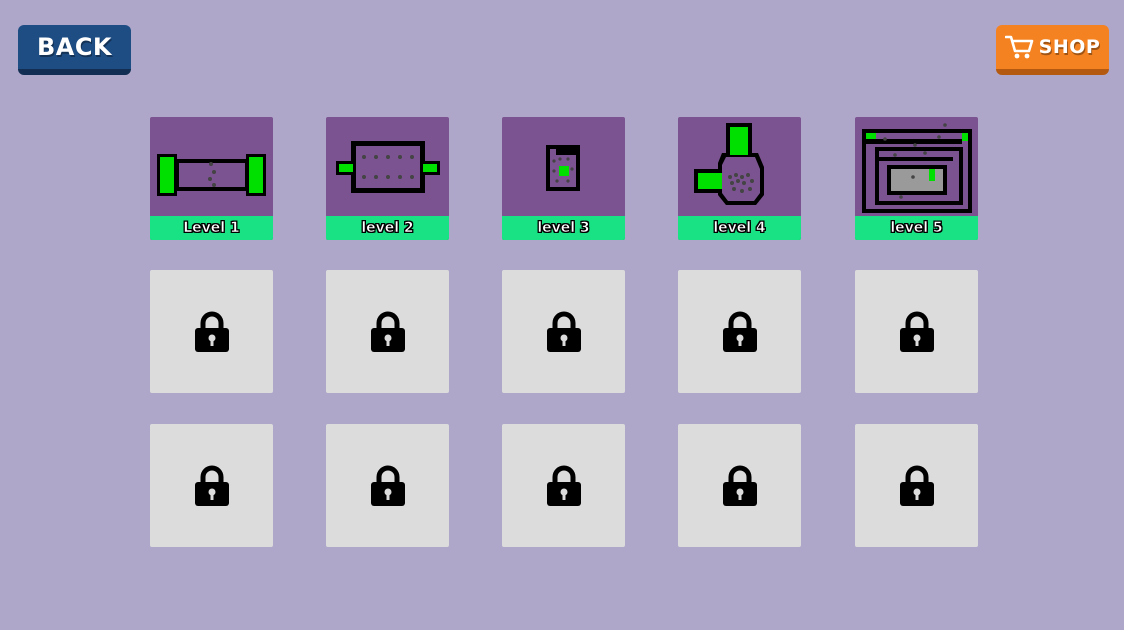  Describe the element at coordinates (1018, 47) in the screenshot. I see `cart-icon` at that location.